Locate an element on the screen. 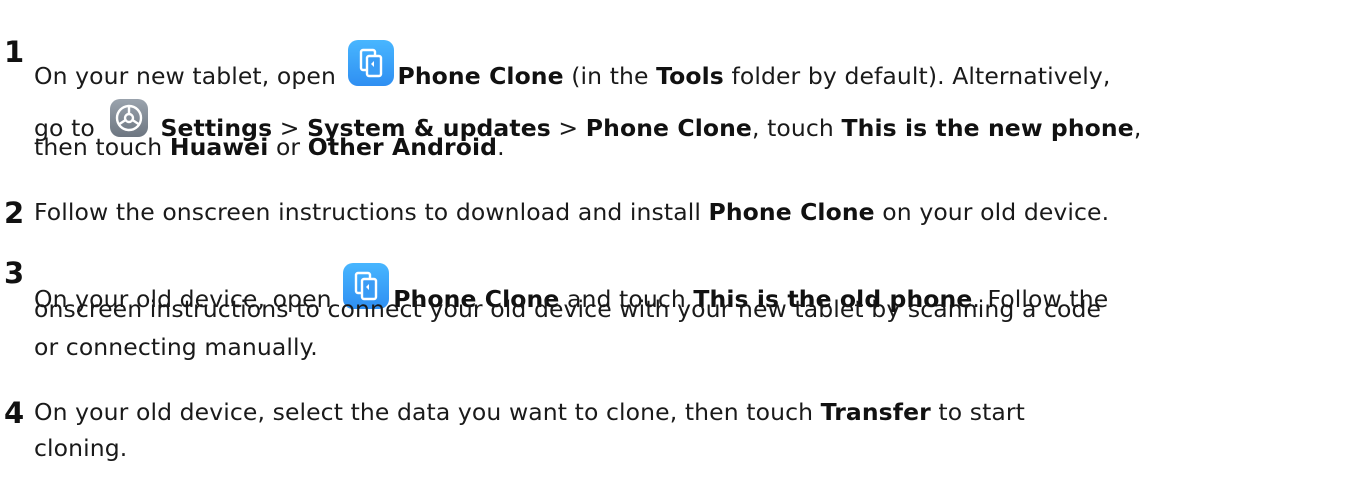 The height and width of the screenshot is (490, 1372). text: (in the is located at coordinates (610, 76).